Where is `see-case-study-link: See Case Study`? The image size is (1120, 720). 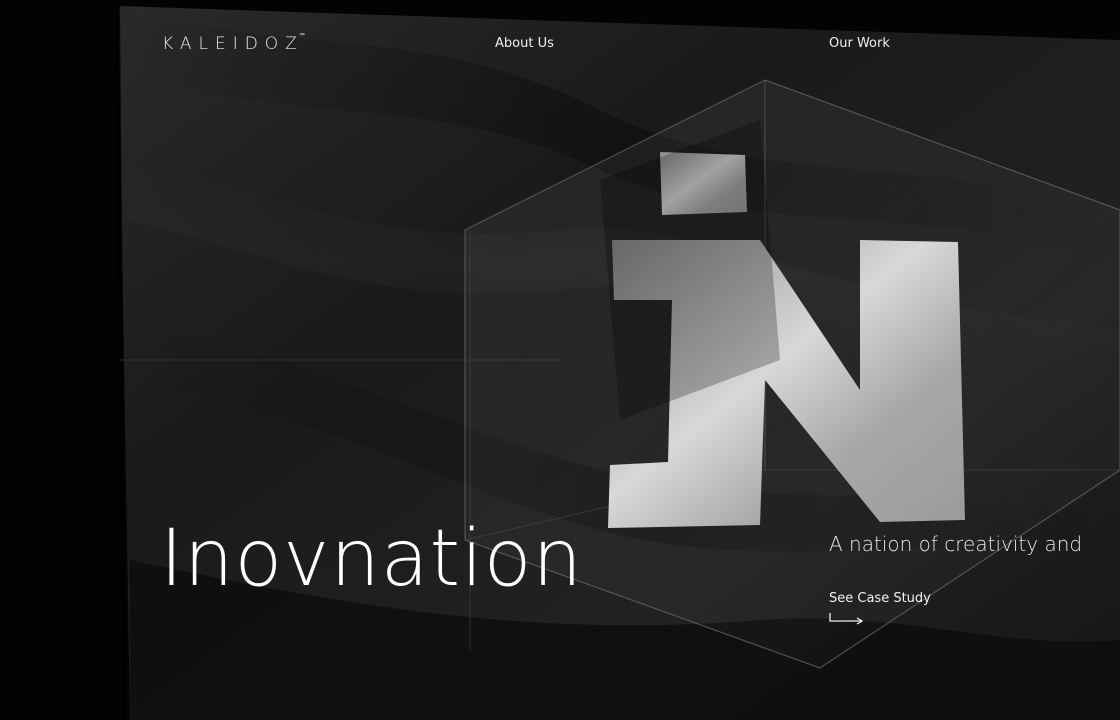
see-case-study-link: See Case Study is located at coordinates (880, 598).